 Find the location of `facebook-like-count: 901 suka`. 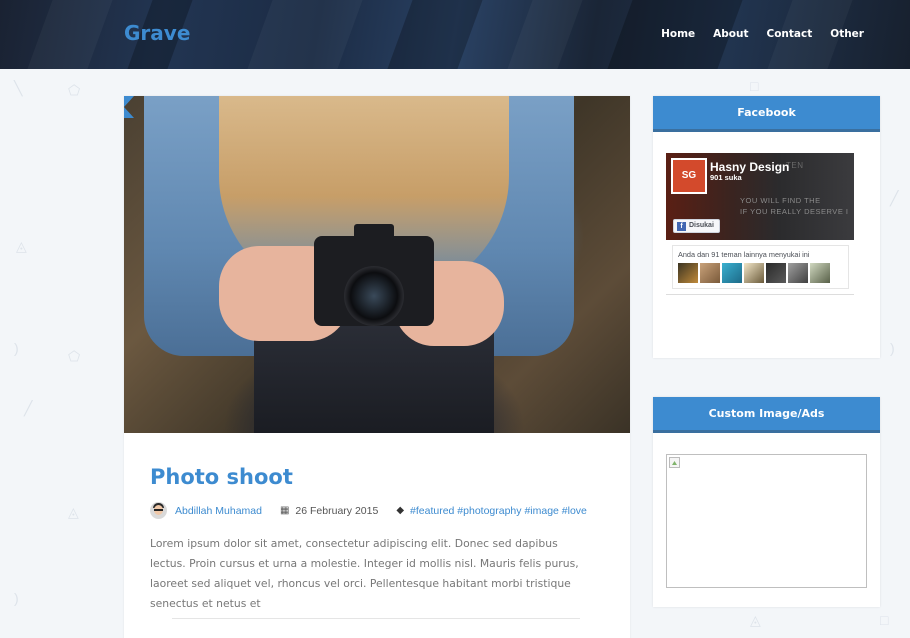

facebook-like-count: 901 suka is located at coordinates (726, 177).